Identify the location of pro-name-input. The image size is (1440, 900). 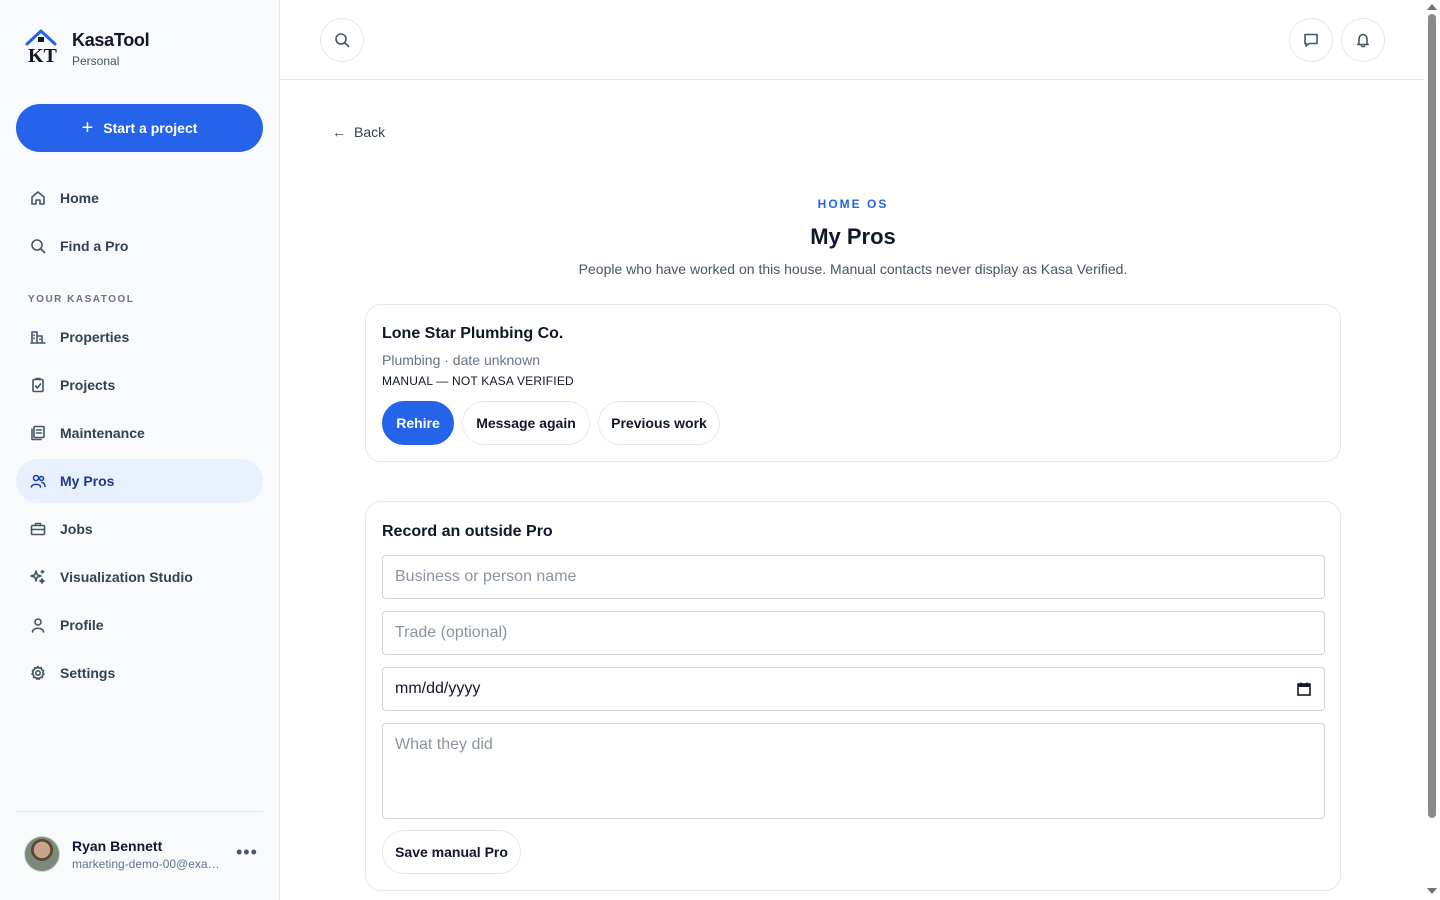
(853, 577).